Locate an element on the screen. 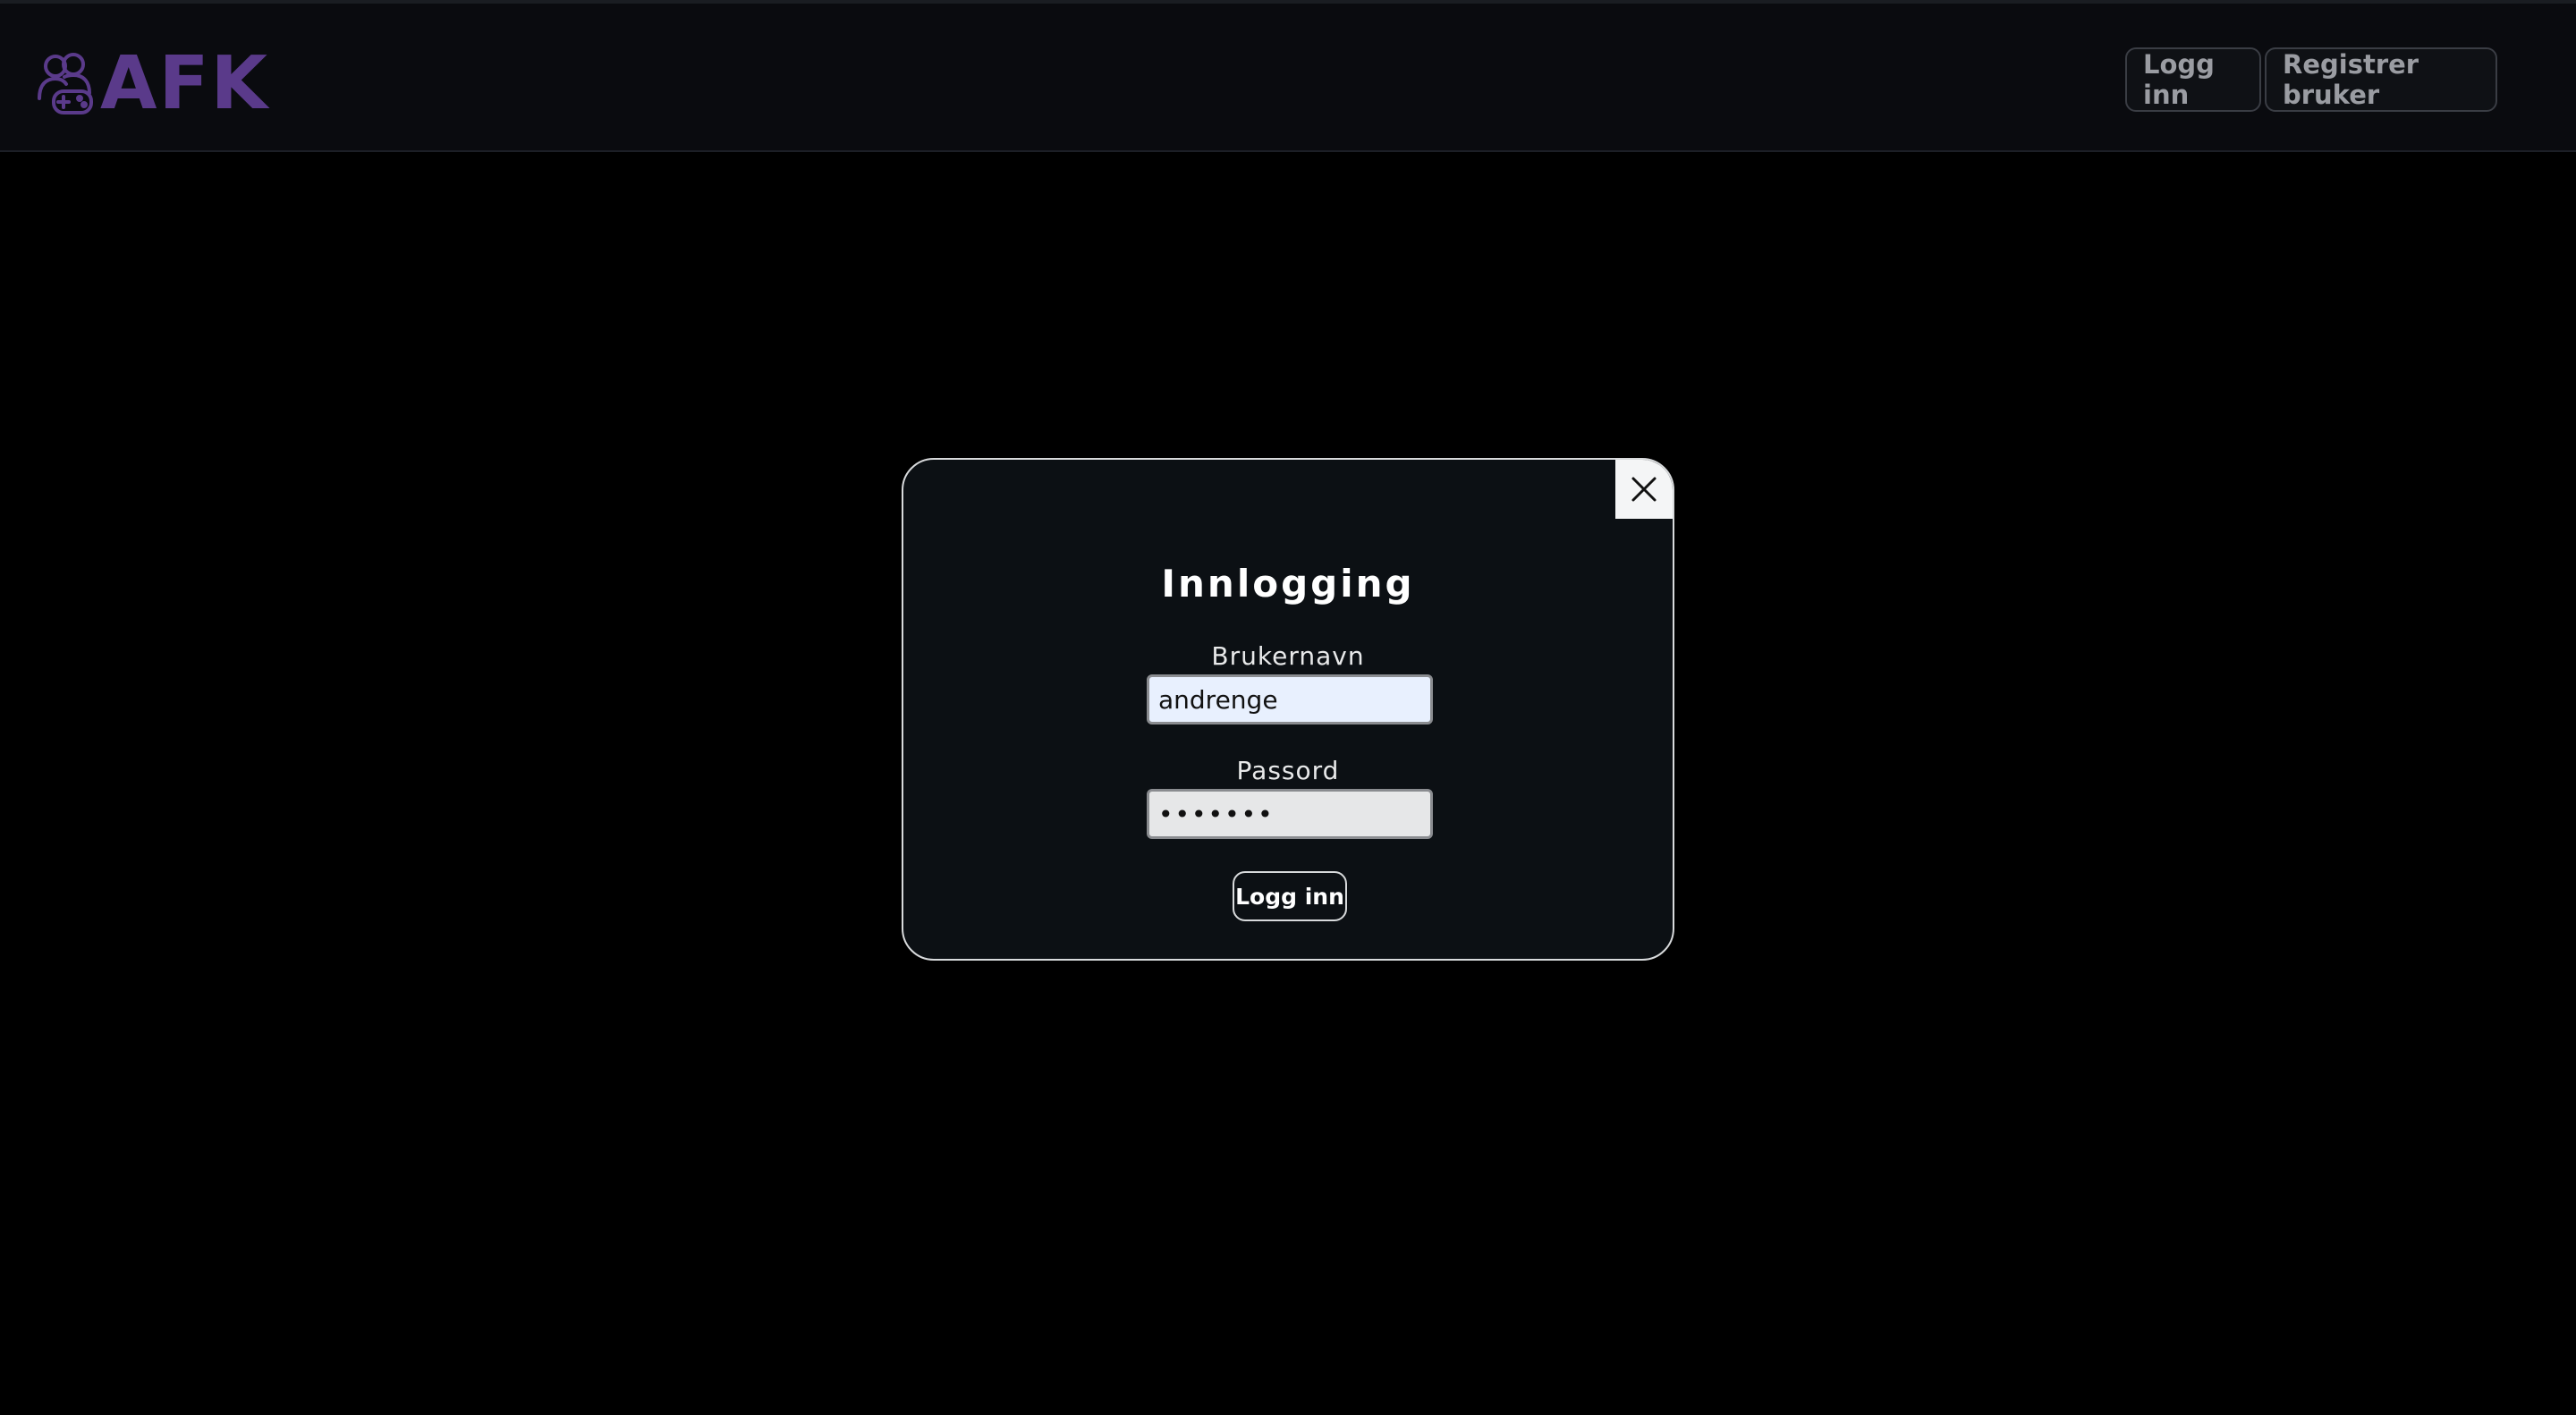 This screenshot has height=1415, width=2576. close-button is located at coordinates (1644, 490).